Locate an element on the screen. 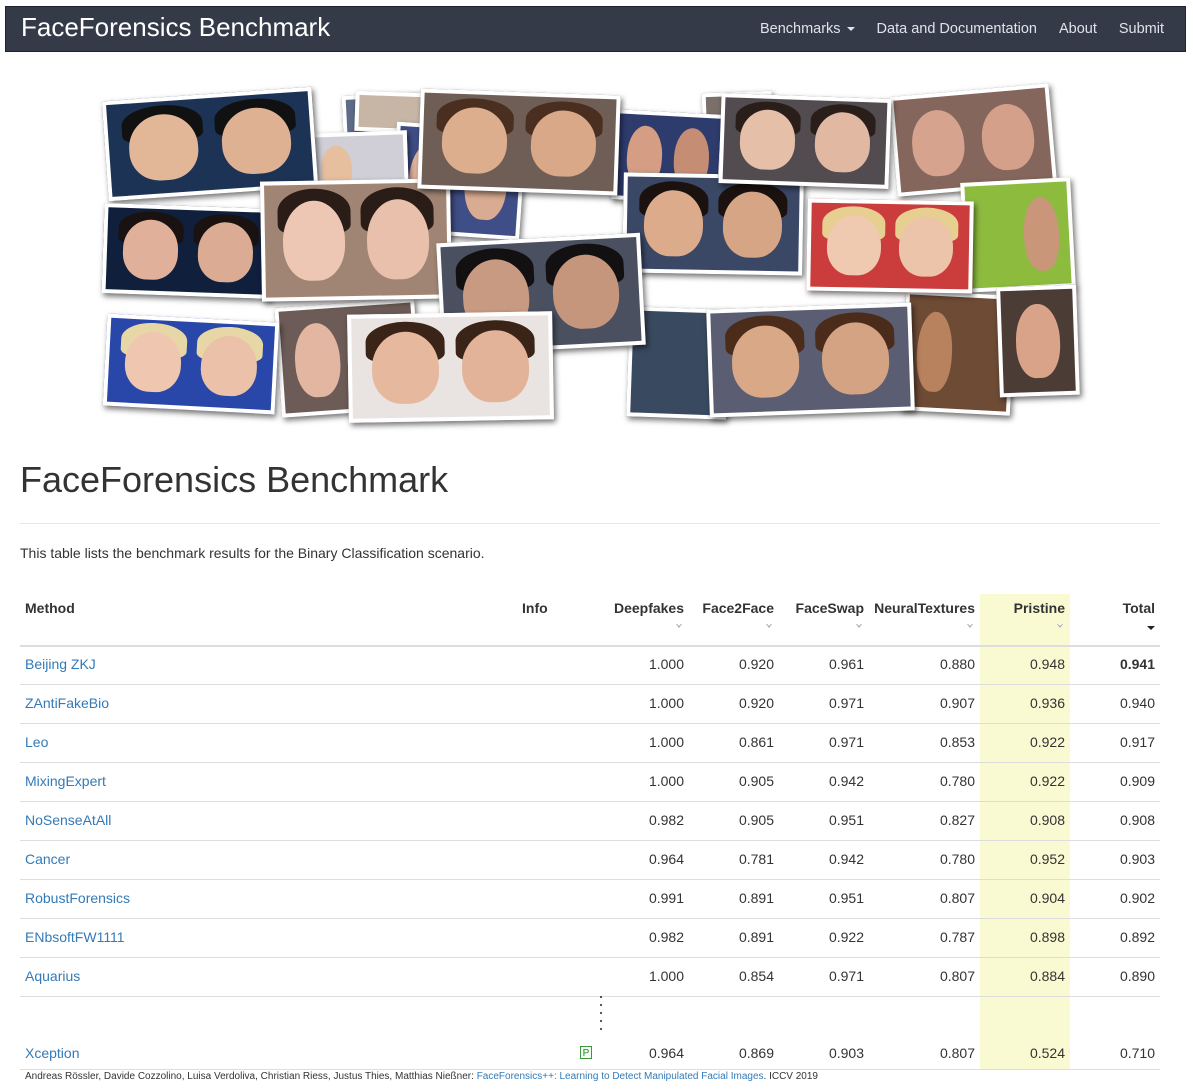 Image resolution: width=1193 pixels, height=1092 pixels. method-link: ZAntiFakeBio is located at coordinates (67, 703).